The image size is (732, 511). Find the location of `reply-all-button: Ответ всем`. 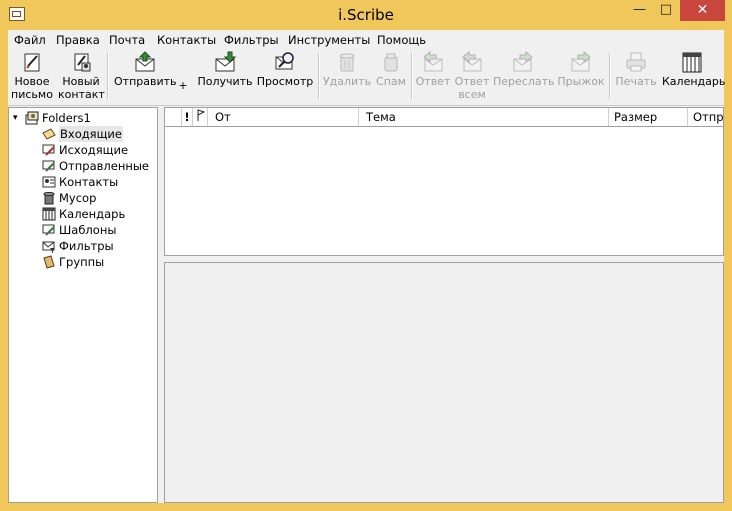

reply-all-button: Ответ всем is located at coordinates (472, 75).